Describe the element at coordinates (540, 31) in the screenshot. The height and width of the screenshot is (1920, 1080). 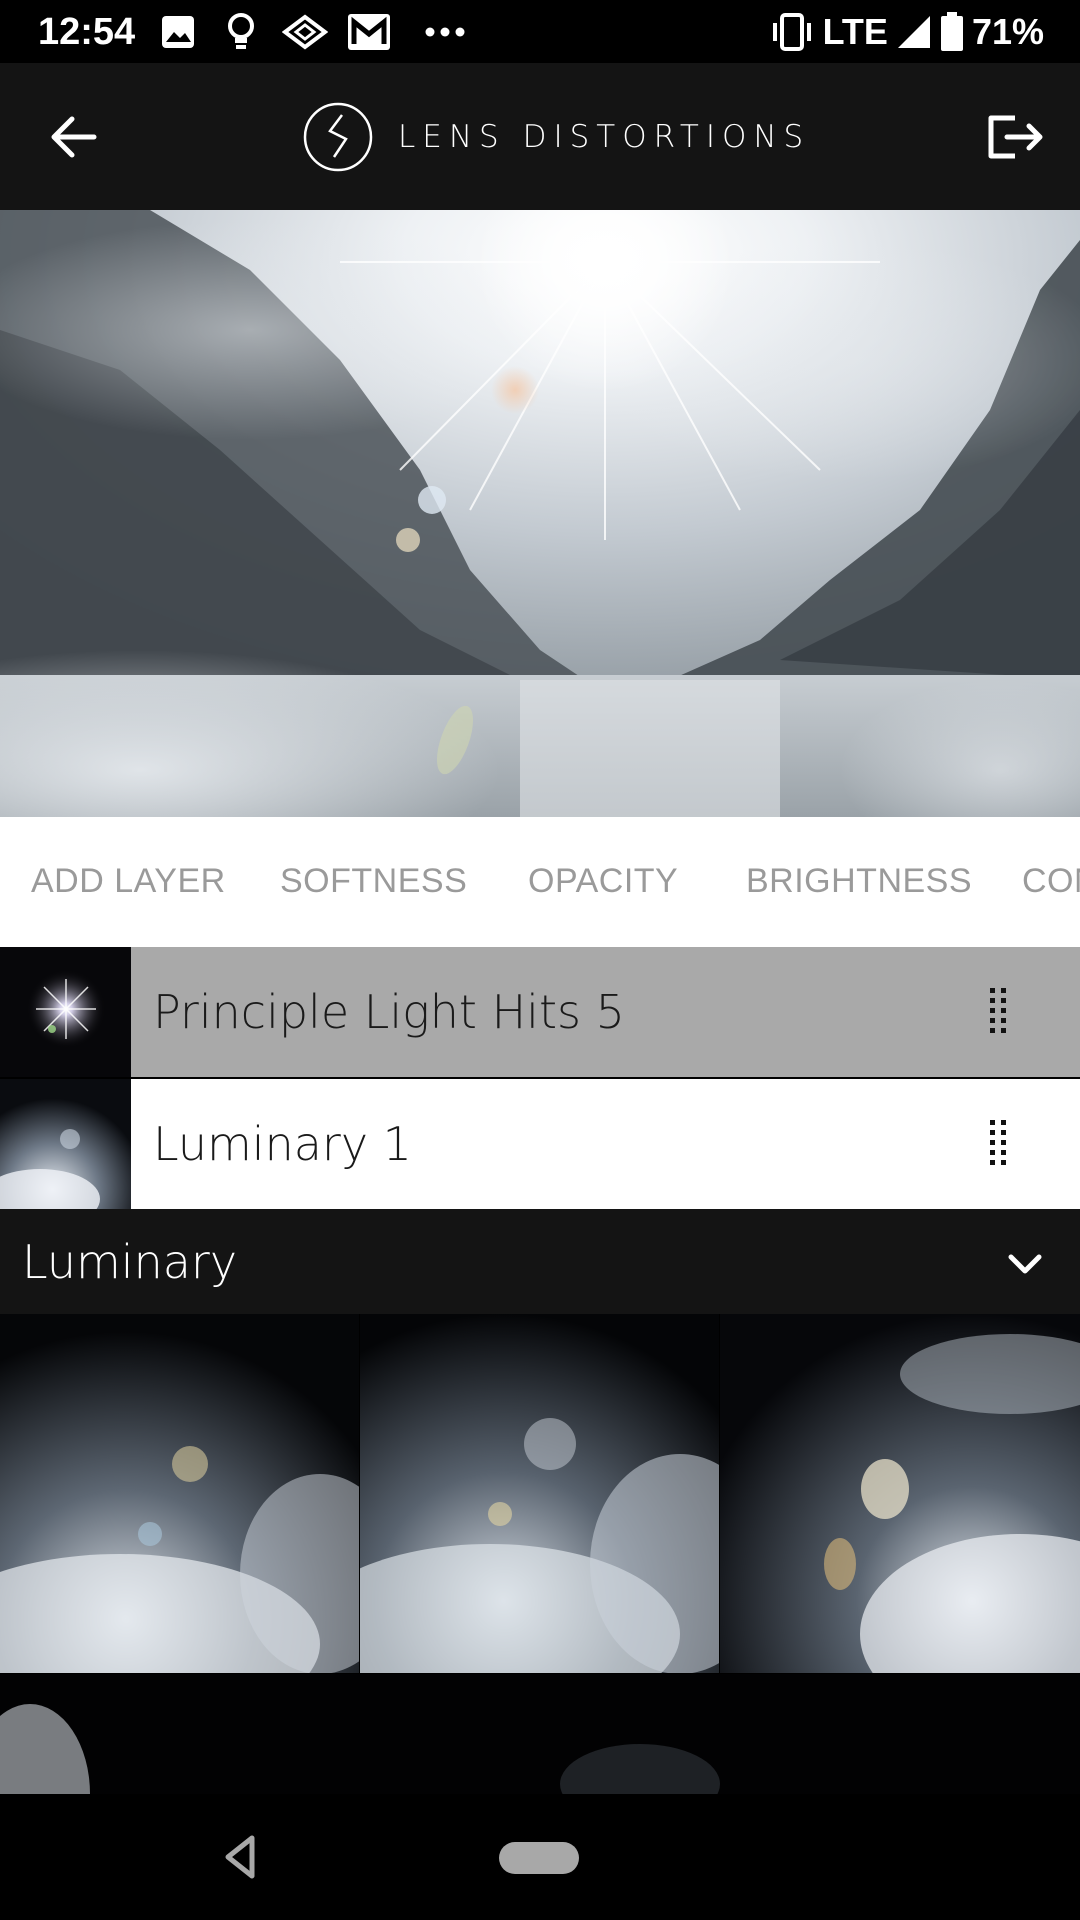
I see `status-bar: 12:54 LTE 71%` at that location.